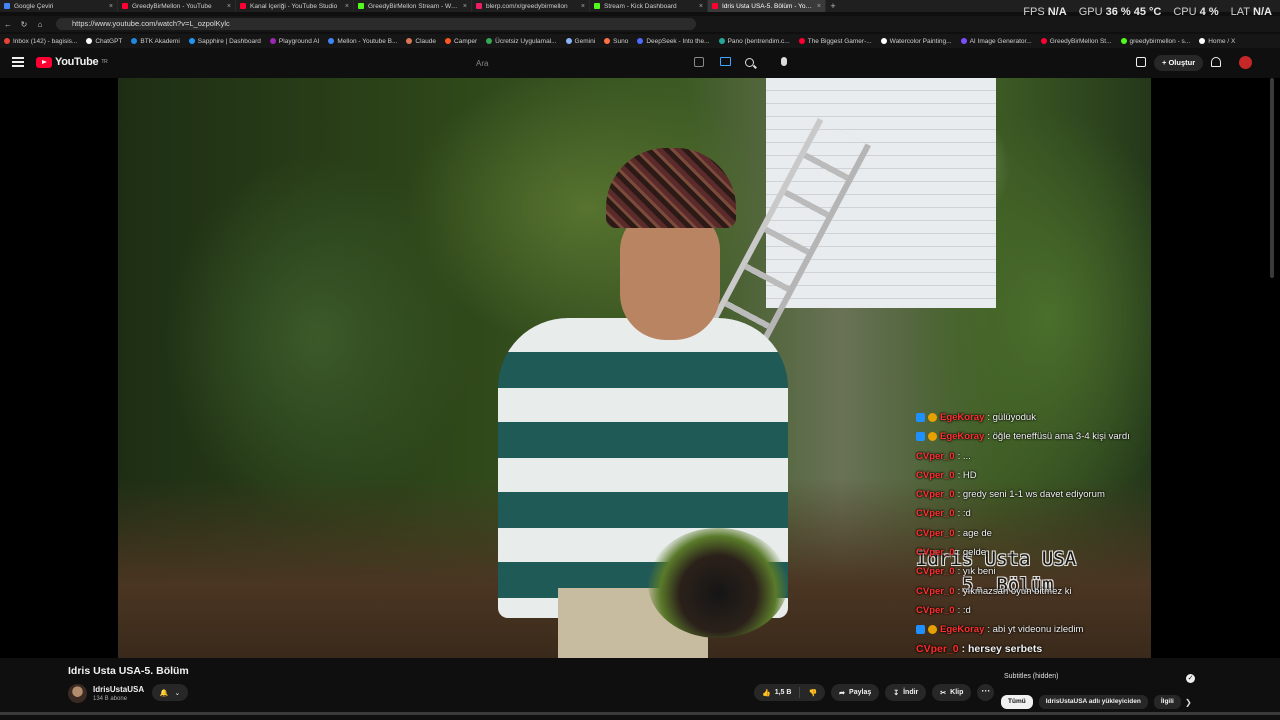 This screenshot has height=720, width=1280. What do you see at coordinates (461, 41) in the screenshot?
I see `bookmark-item: Camper` at bounding box center [461, 41].